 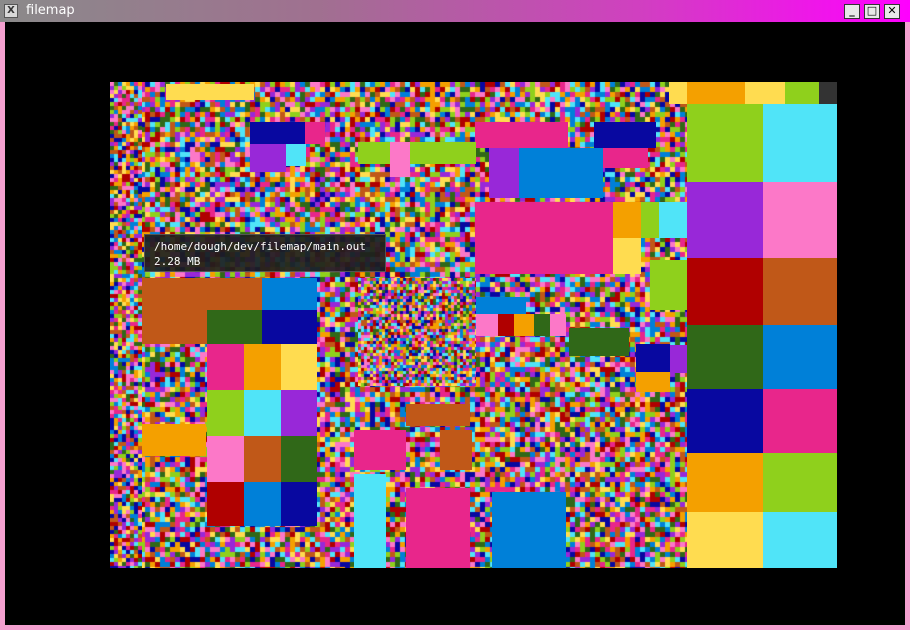 I want to click on file-tooltip: /home/dough/dev/filemap/main.out 2.28 MB, so click(x=265, y=253).